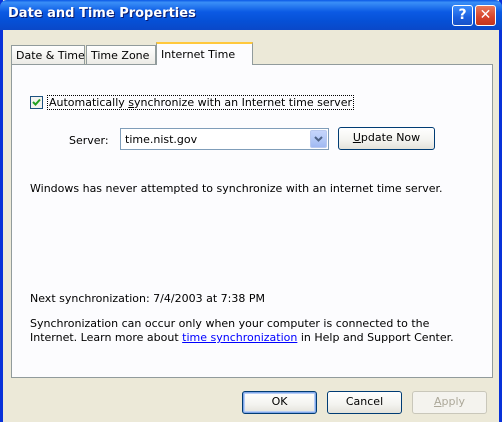 The height and width of the screenshot is (422, 504). What do you see at coordinates (251, 15) in the screenshot?
I see `title-bar: Date and Time Properties ? ✕` at bounding box center [251, 15].